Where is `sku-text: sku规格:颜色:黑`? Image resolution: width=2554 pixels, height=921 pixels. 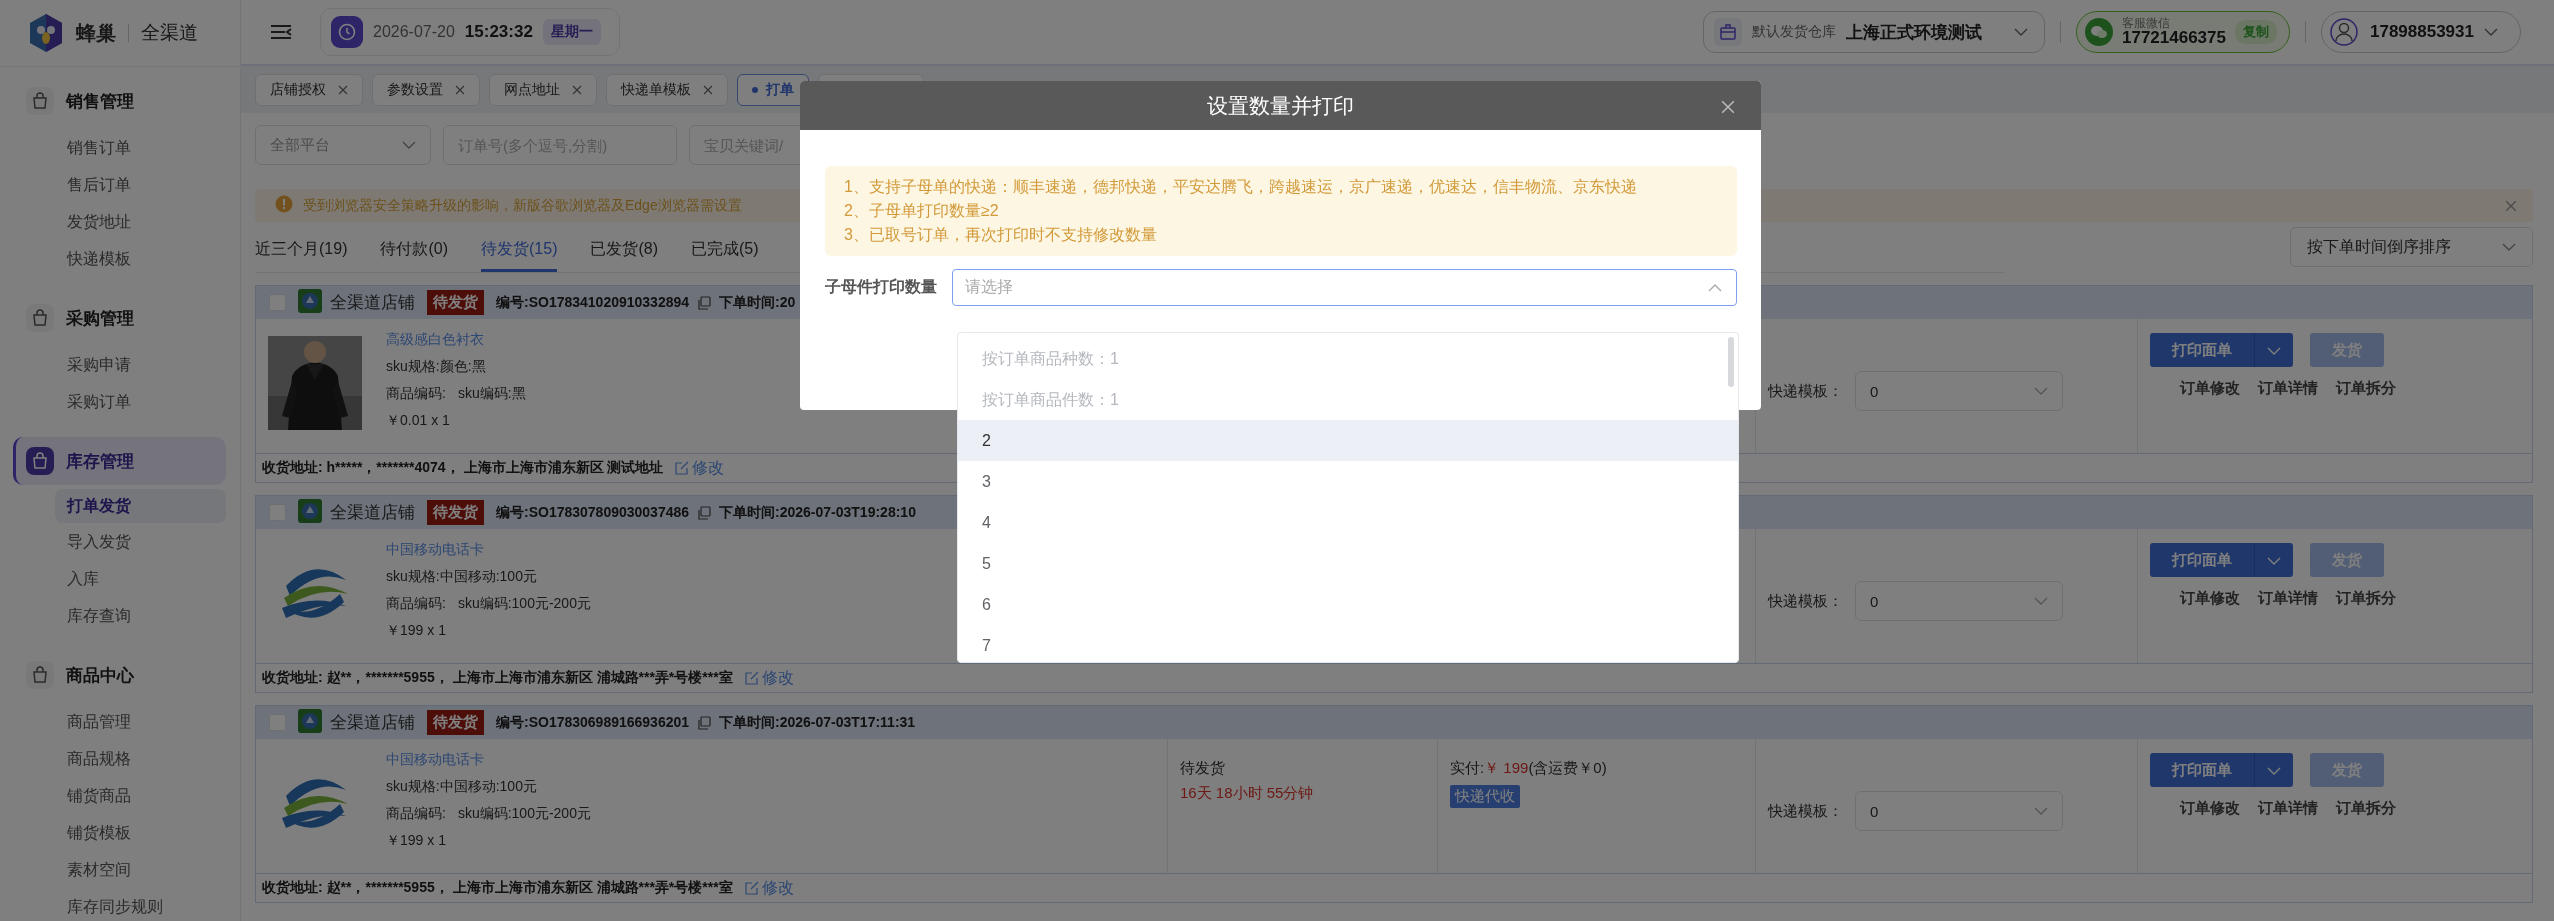 sku-text: sku规格:颜色:黑 is located at coordinates (436, 367).